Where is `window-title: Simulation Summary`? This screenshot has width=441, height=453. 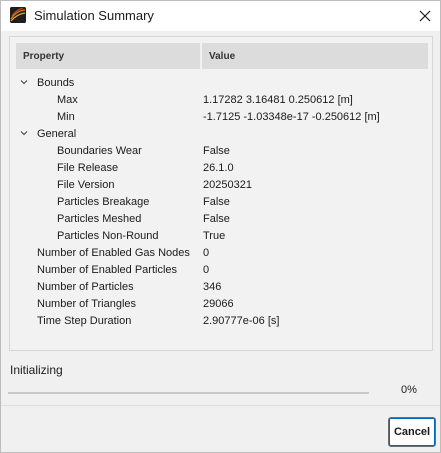 window-title: Simulation Summary is located at coordinates (94, 15).